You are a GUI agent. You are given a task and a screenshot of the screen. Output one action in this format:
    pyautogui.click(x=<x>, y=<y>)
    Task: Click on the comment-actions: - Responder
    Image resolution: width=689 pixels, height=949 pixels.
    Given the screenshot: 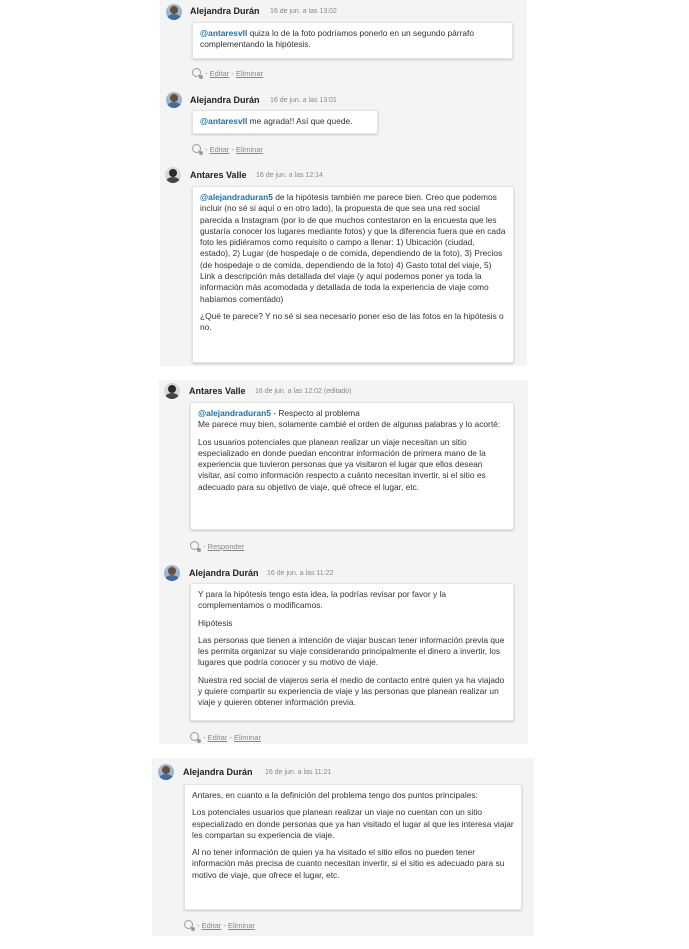 What is the action you would take?
    pyautogui.click(x=217, y=546)
    